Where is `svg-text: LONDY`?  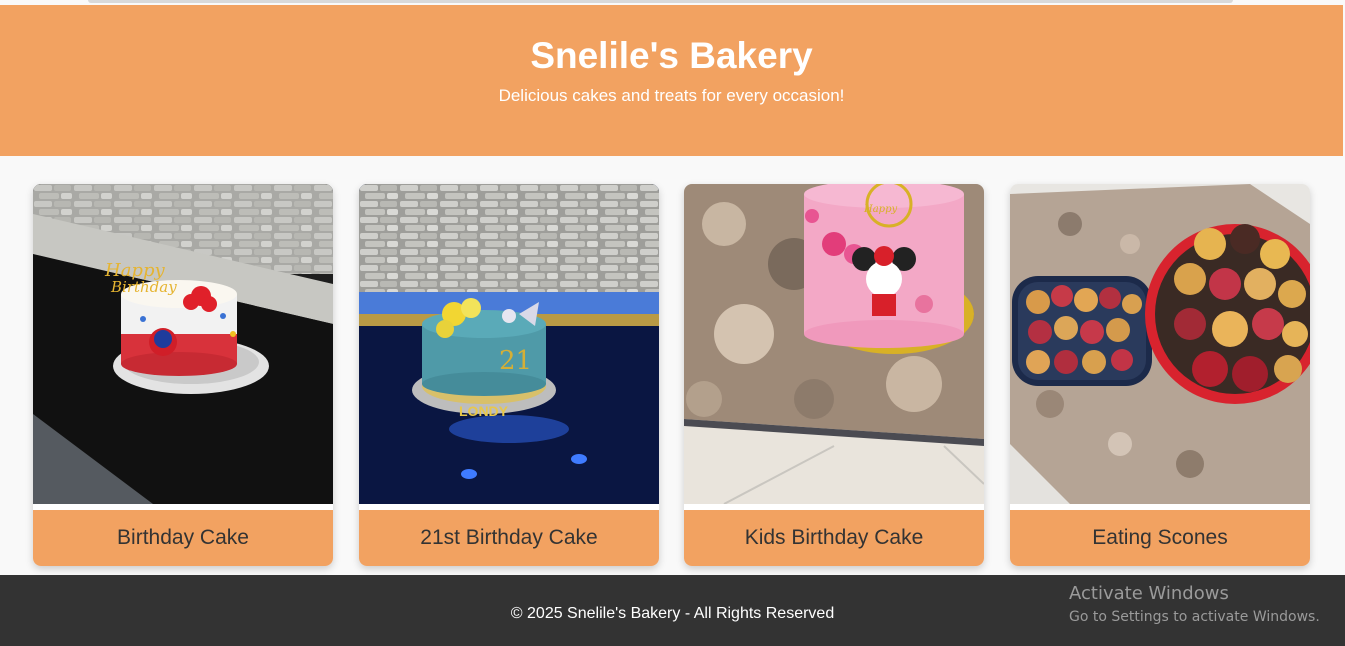
svg-text: LONDY is located at coordinates (484, 411).